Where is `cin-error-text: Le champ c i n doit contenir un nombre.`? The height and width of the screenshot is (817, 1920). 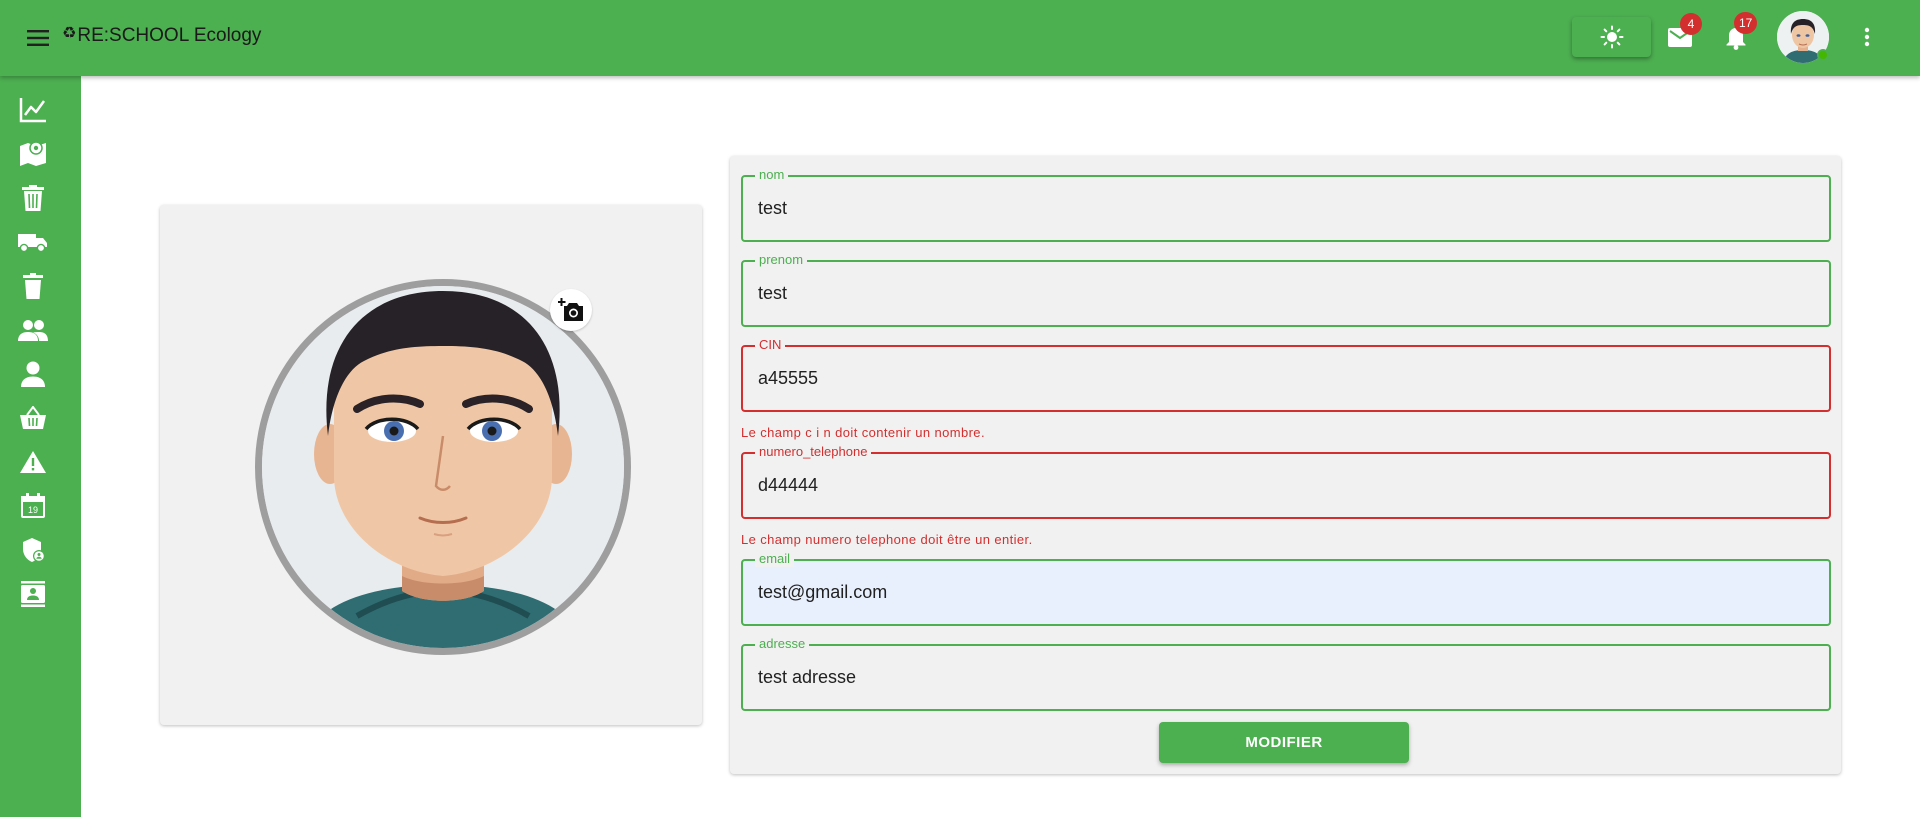 cin-error-text: Le champ c i n doit contenir un nombre. is located at coordinates (863, 432).